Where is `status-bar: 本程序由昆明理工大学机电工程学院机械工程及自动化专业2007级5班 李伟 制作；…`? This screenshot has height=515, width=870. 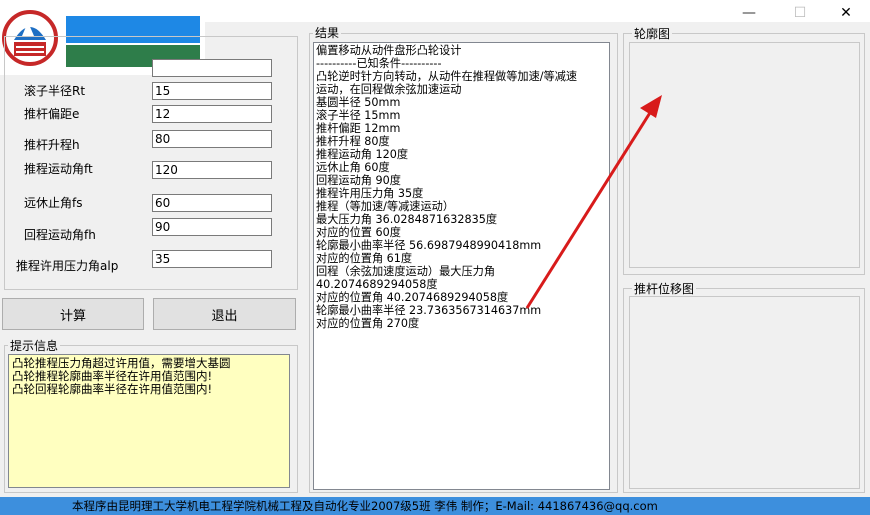 status-bar: 本程序由昆明理工大学机电工程学院机械工程及自动化专业2007级5班 李伟 制作；… is located at coordinates (435, 506).